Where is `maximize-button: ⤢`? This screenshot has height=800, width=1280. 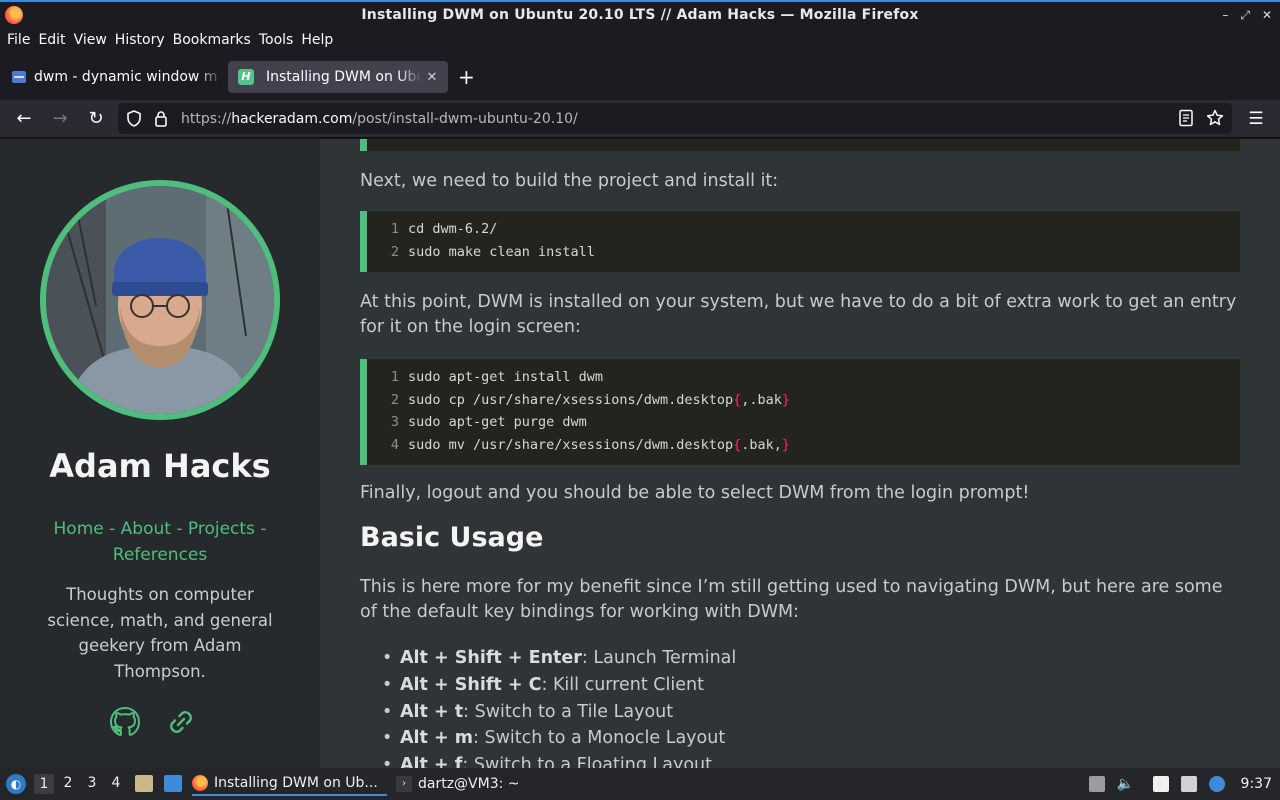
maximize-button: ⤢ is located at coordinates (1245, 15).